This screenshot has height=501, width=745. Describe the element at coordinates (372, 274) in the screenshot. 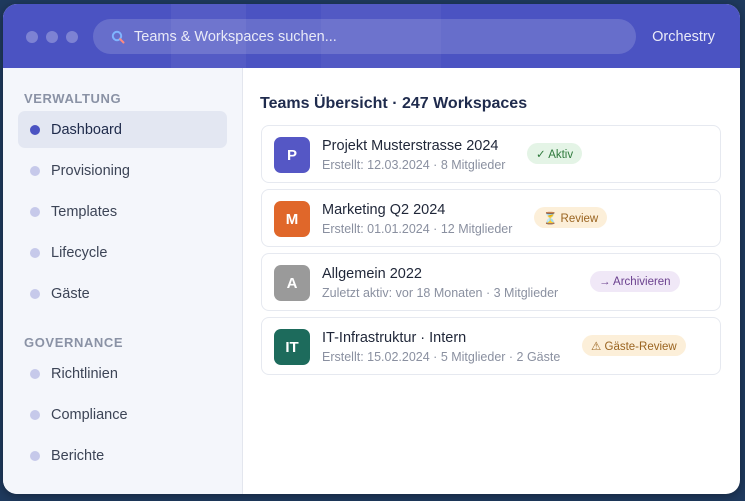

I see `workspace-title: Allgemein 2022` at that location.